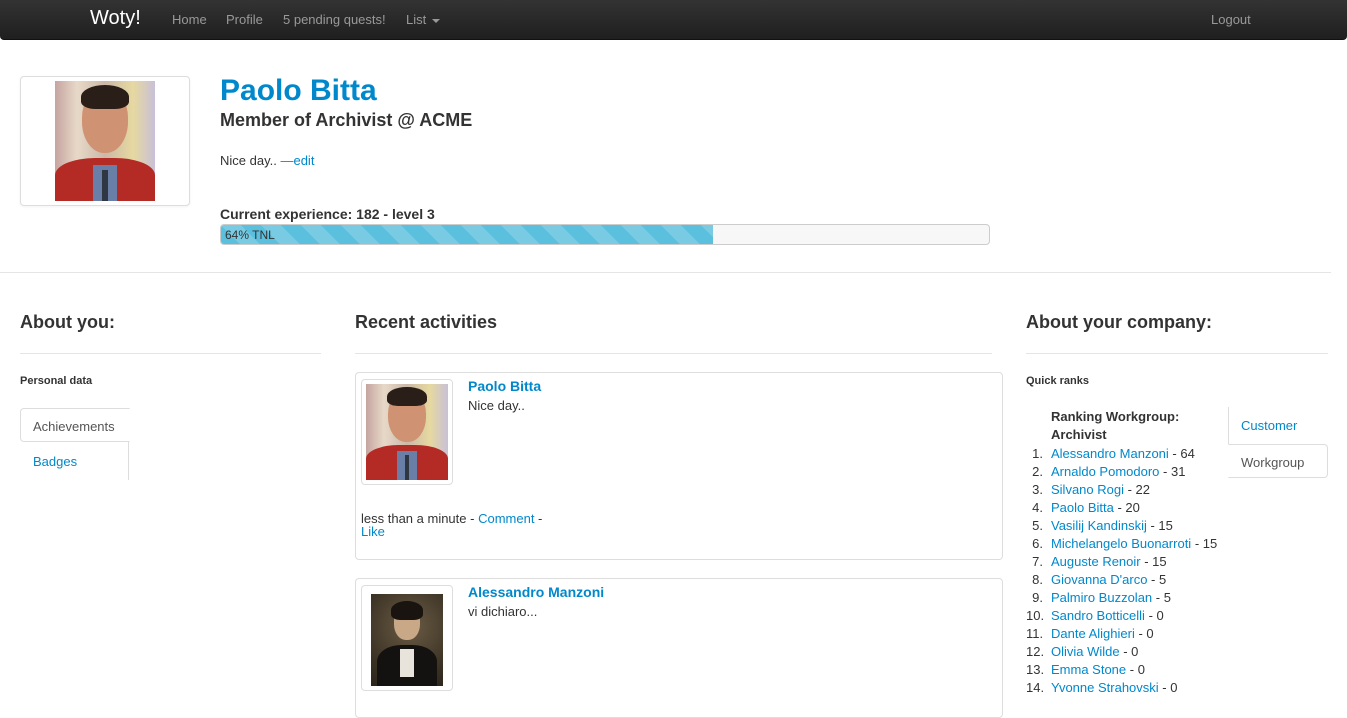 This screenshot has height=718, width=1347. What do you see at coordinates (436, 20) in the screenshot?
I see `caret-down-icon` at bounding box center [436, 20].